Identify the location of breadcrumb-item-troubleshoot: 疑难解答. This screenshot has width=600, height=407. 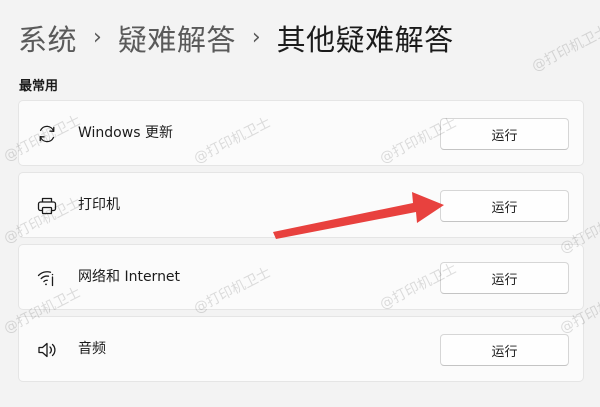
(177, 38).